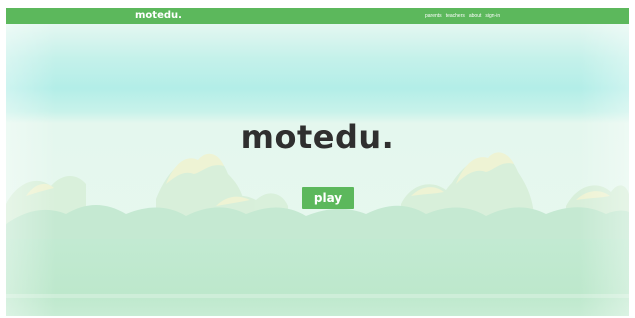 The image size is (635, 318). I want to click on top-navbar: motedu. parents teachers about sign-in, so click(317, 16).